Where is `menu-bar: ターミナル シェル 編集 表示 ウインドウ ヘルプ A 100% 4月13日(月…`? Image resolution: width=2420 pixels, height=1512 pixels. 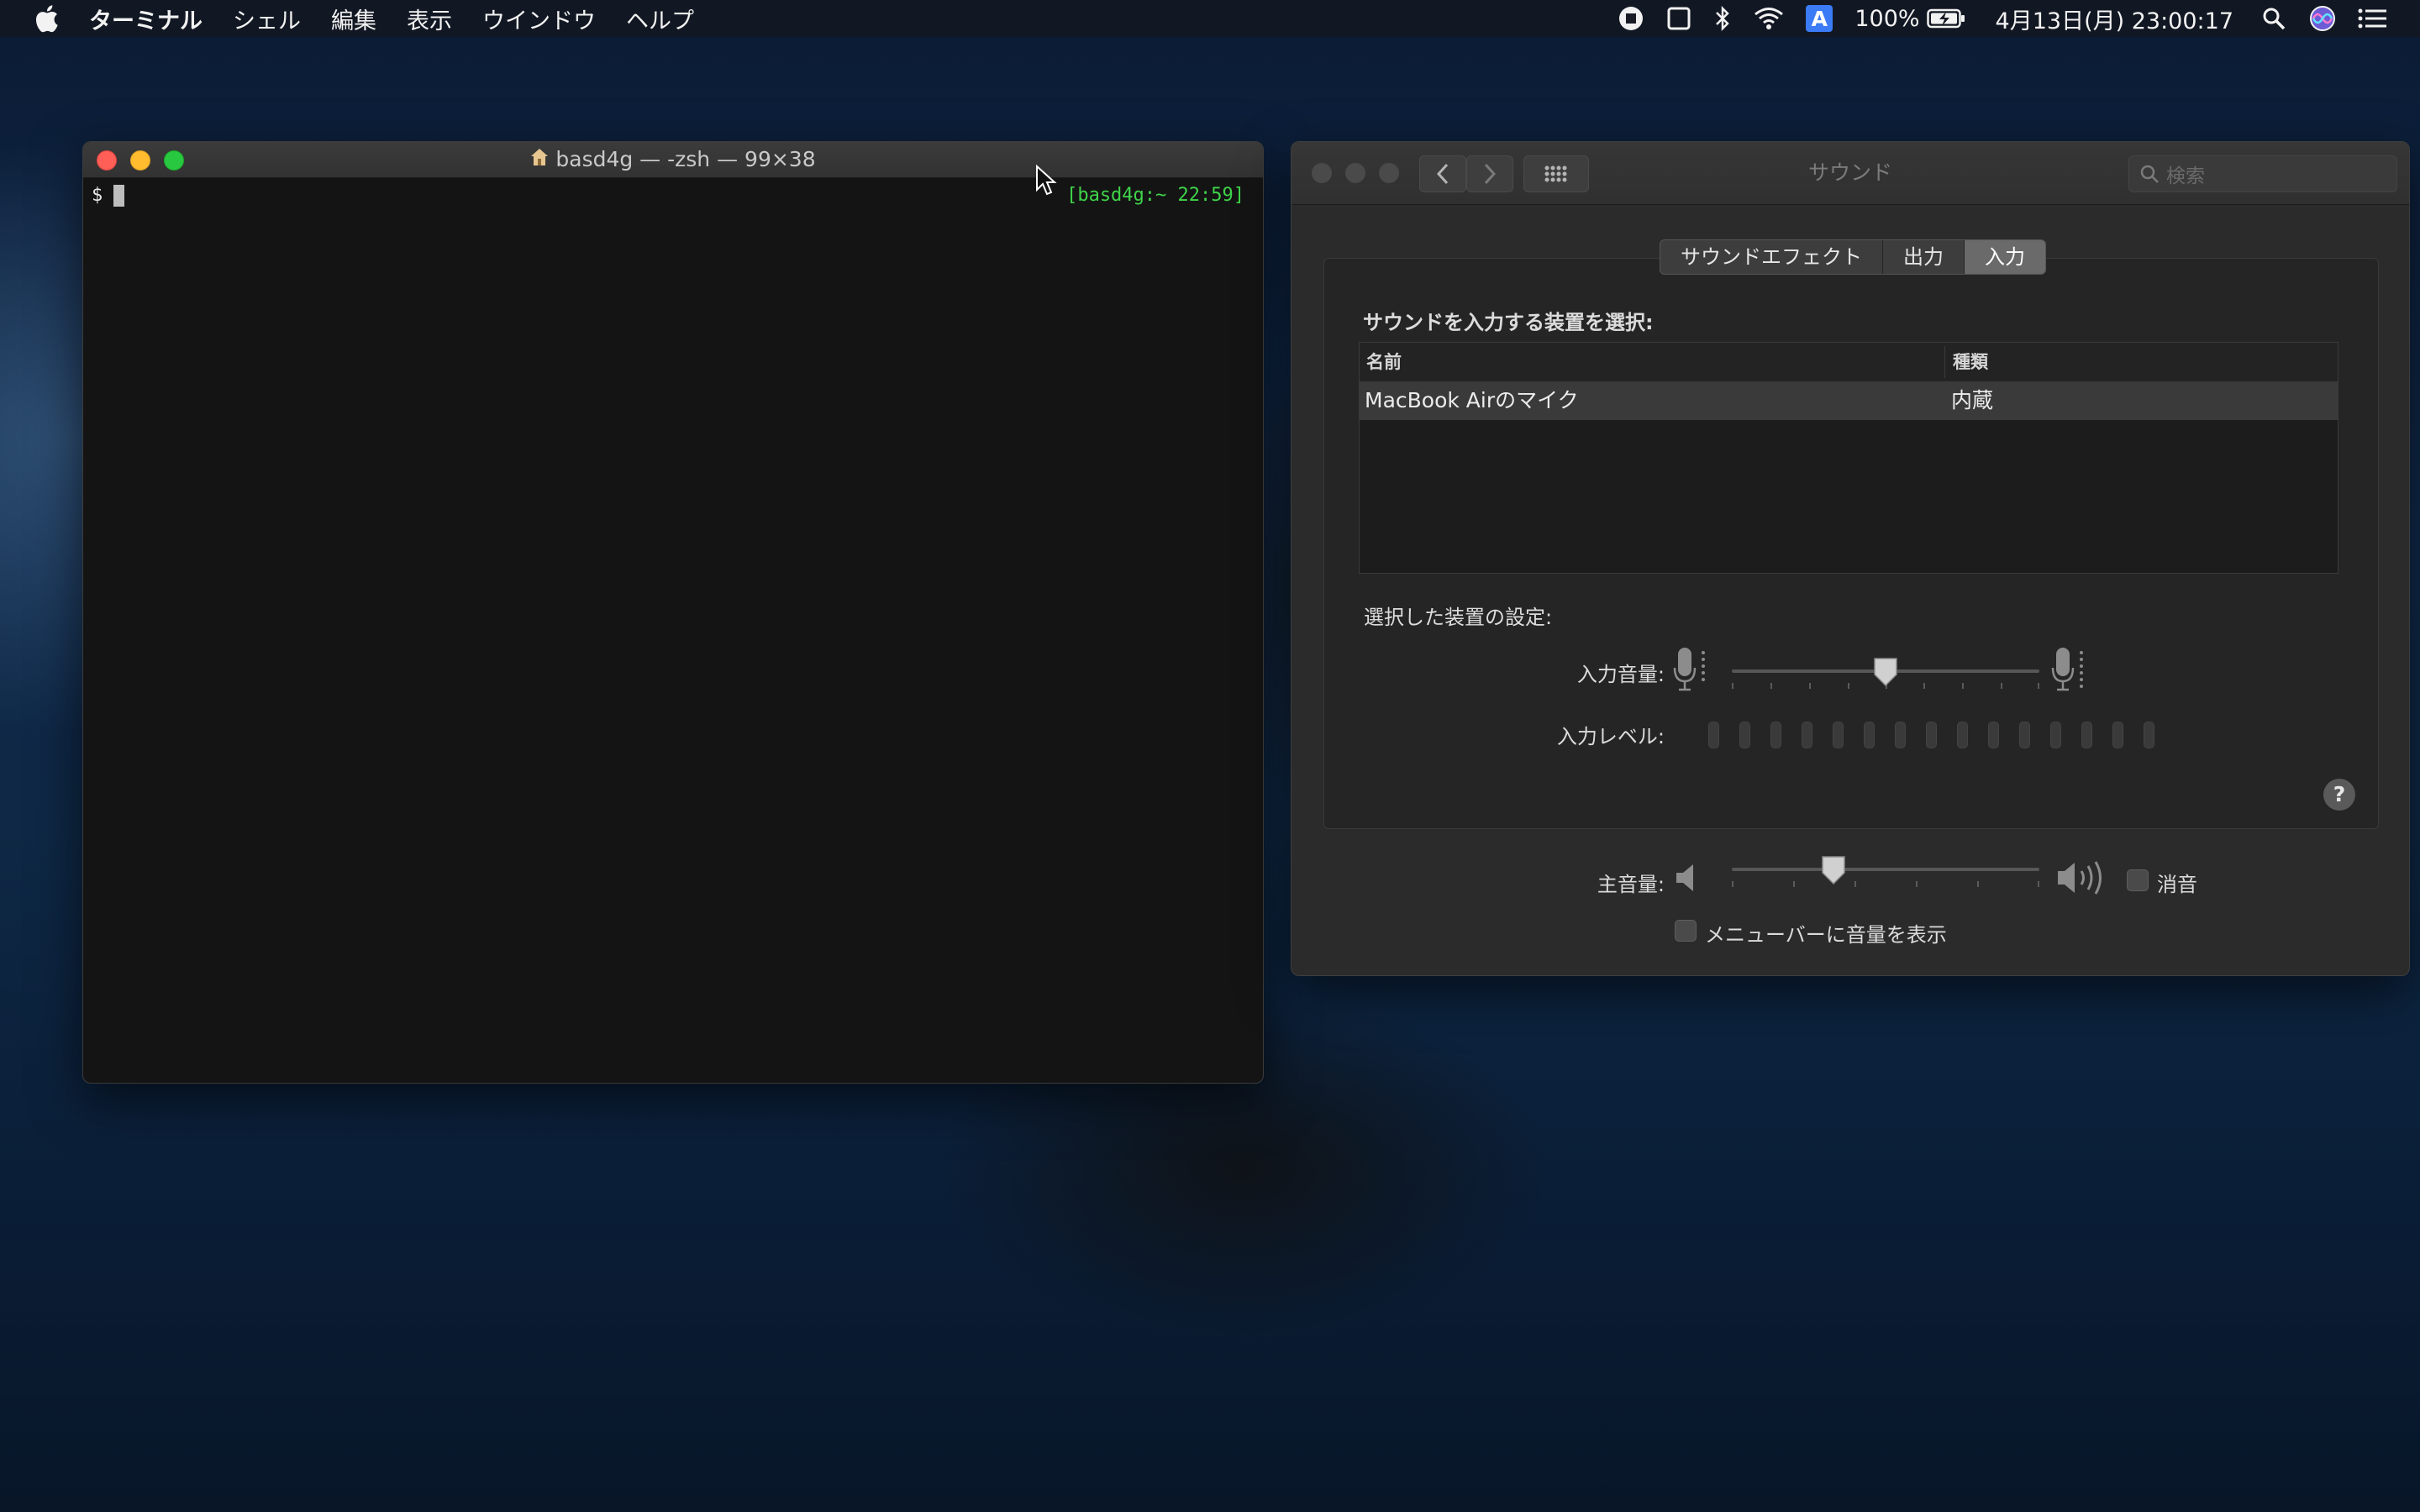
menu-bar: ターミナル シェル 編集 表示 ウインドウ ヘルプ A 100% 4月13日(月… is located at coordinates (1210, 18).